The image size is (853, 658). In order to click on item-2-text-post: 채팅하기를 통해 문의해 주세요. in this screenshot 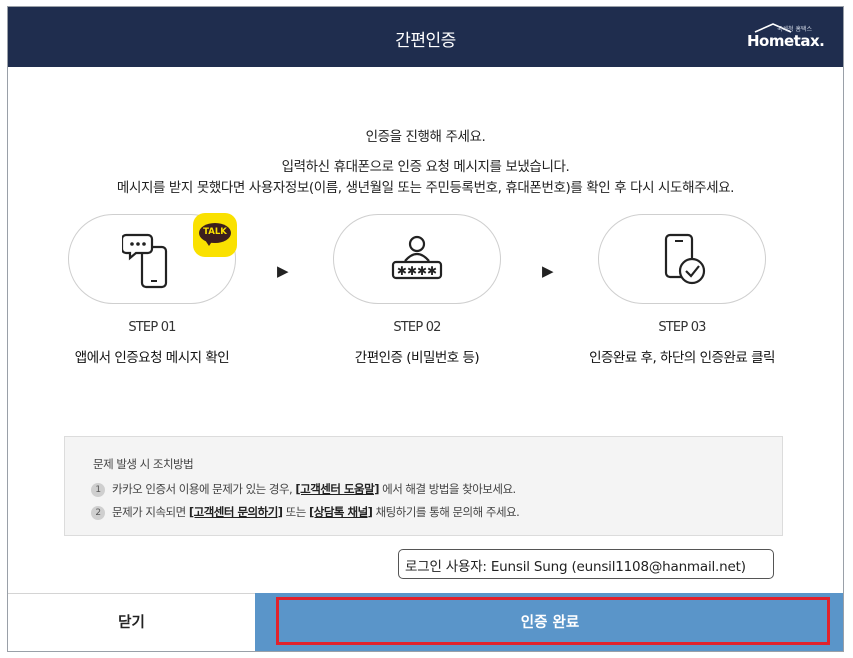, I will do `click(446, 512)`.